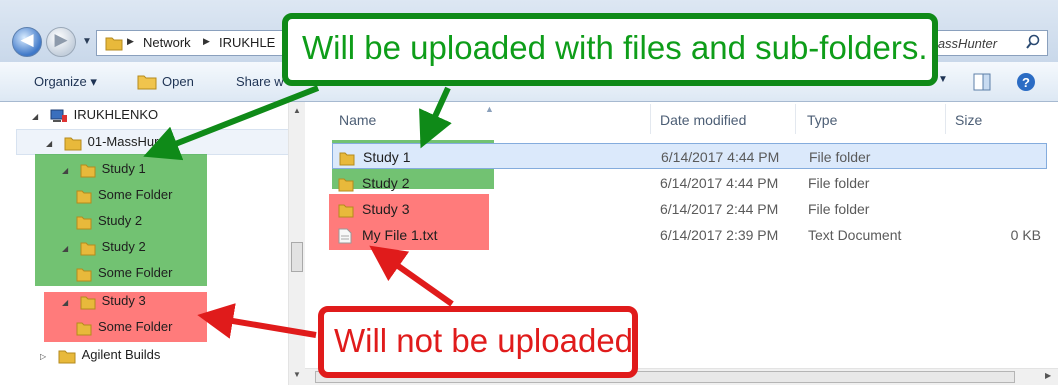 The image size is (1058, 385). I want to click on tree-item-label: Study 1, so click(123, 168).